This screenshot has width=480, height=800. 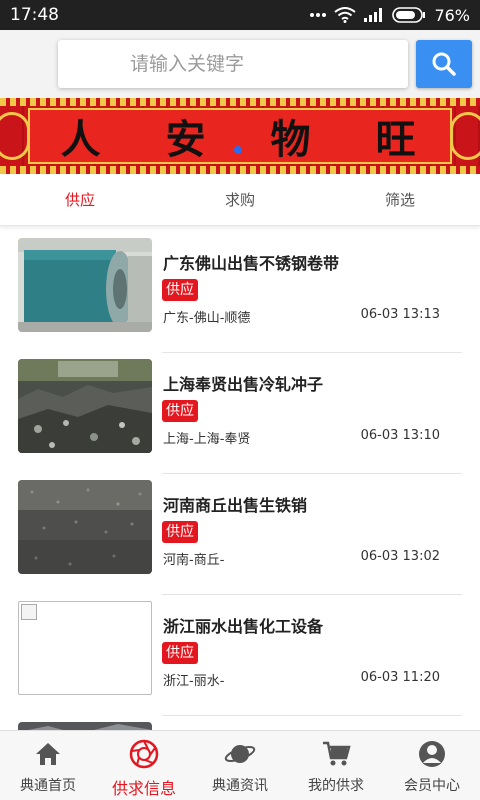 What do you see at coordinates (292, 139) in the screenshot?
I see `slogan-char: 物` at bounding box center [292, 139].